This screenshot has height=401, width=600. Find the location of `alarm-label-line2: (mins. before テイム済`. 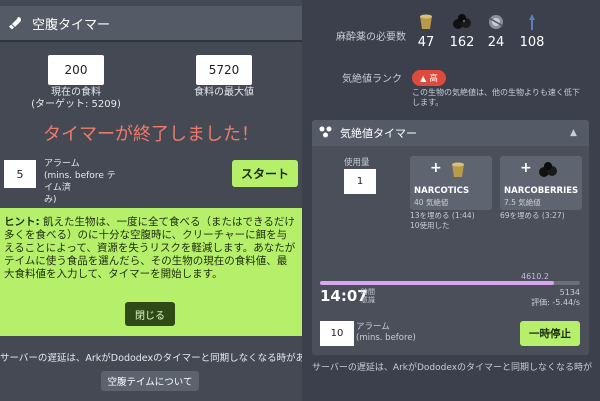

alarm-label-line2: (mins. before テイム済 is located at coordinates (80, 182).